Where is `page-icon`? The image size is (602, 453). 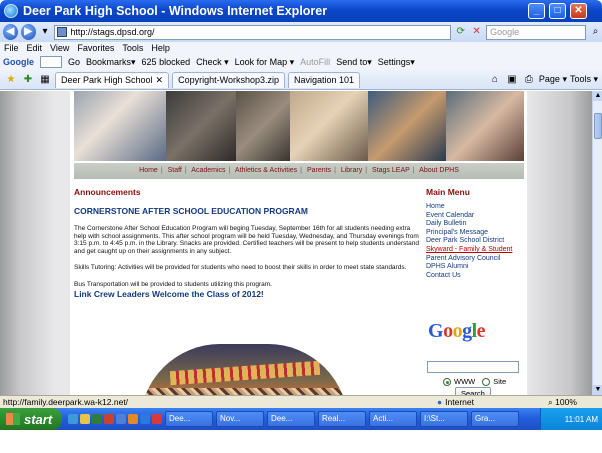 page-icon is located at coordinates (62, 32).